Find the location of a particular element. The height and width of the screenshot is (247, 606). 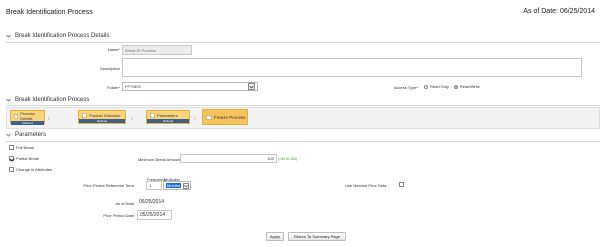

description-field is located at coordinates (352, 67).